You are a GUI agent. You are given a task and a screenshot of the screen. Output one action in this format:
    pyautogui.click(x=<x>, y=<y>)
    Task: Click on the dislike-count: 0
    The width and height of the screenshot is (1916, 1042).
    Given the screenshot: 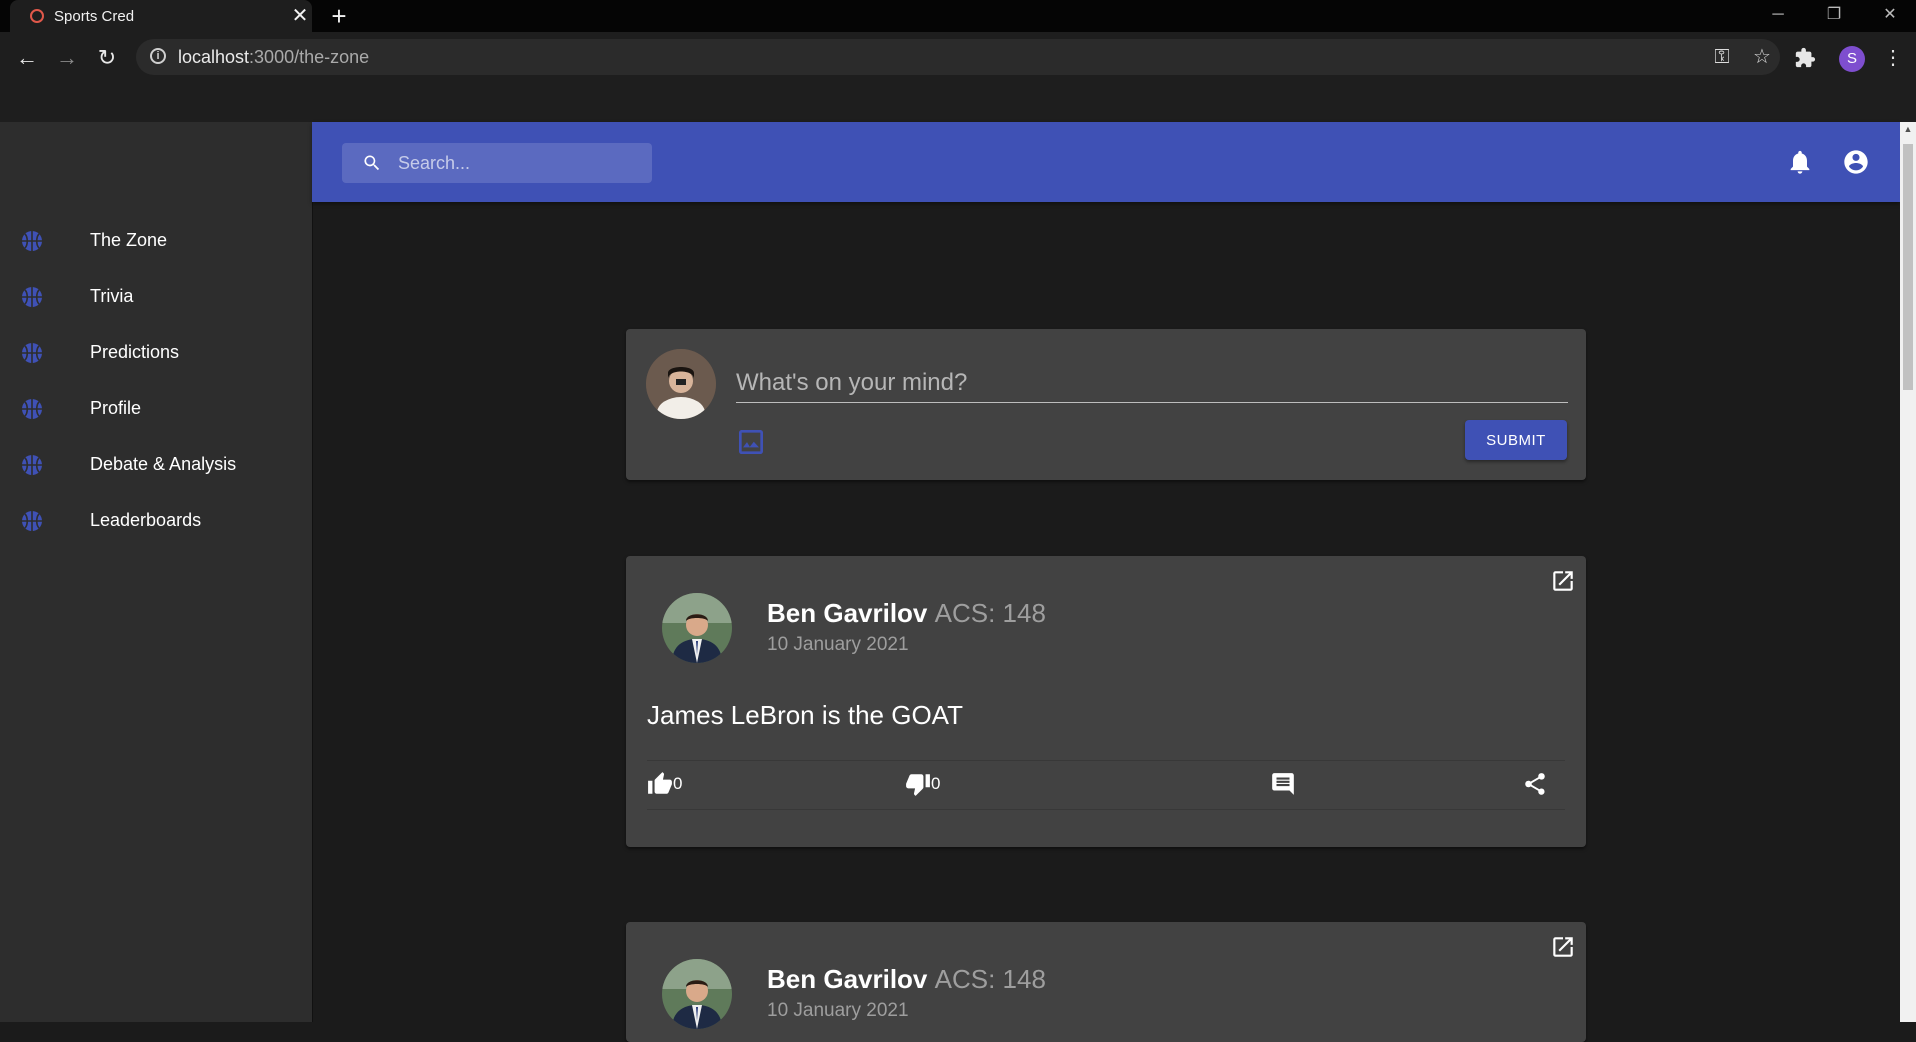 What is the action you would take?
    pyautogui.click(x=936, y=783)
    